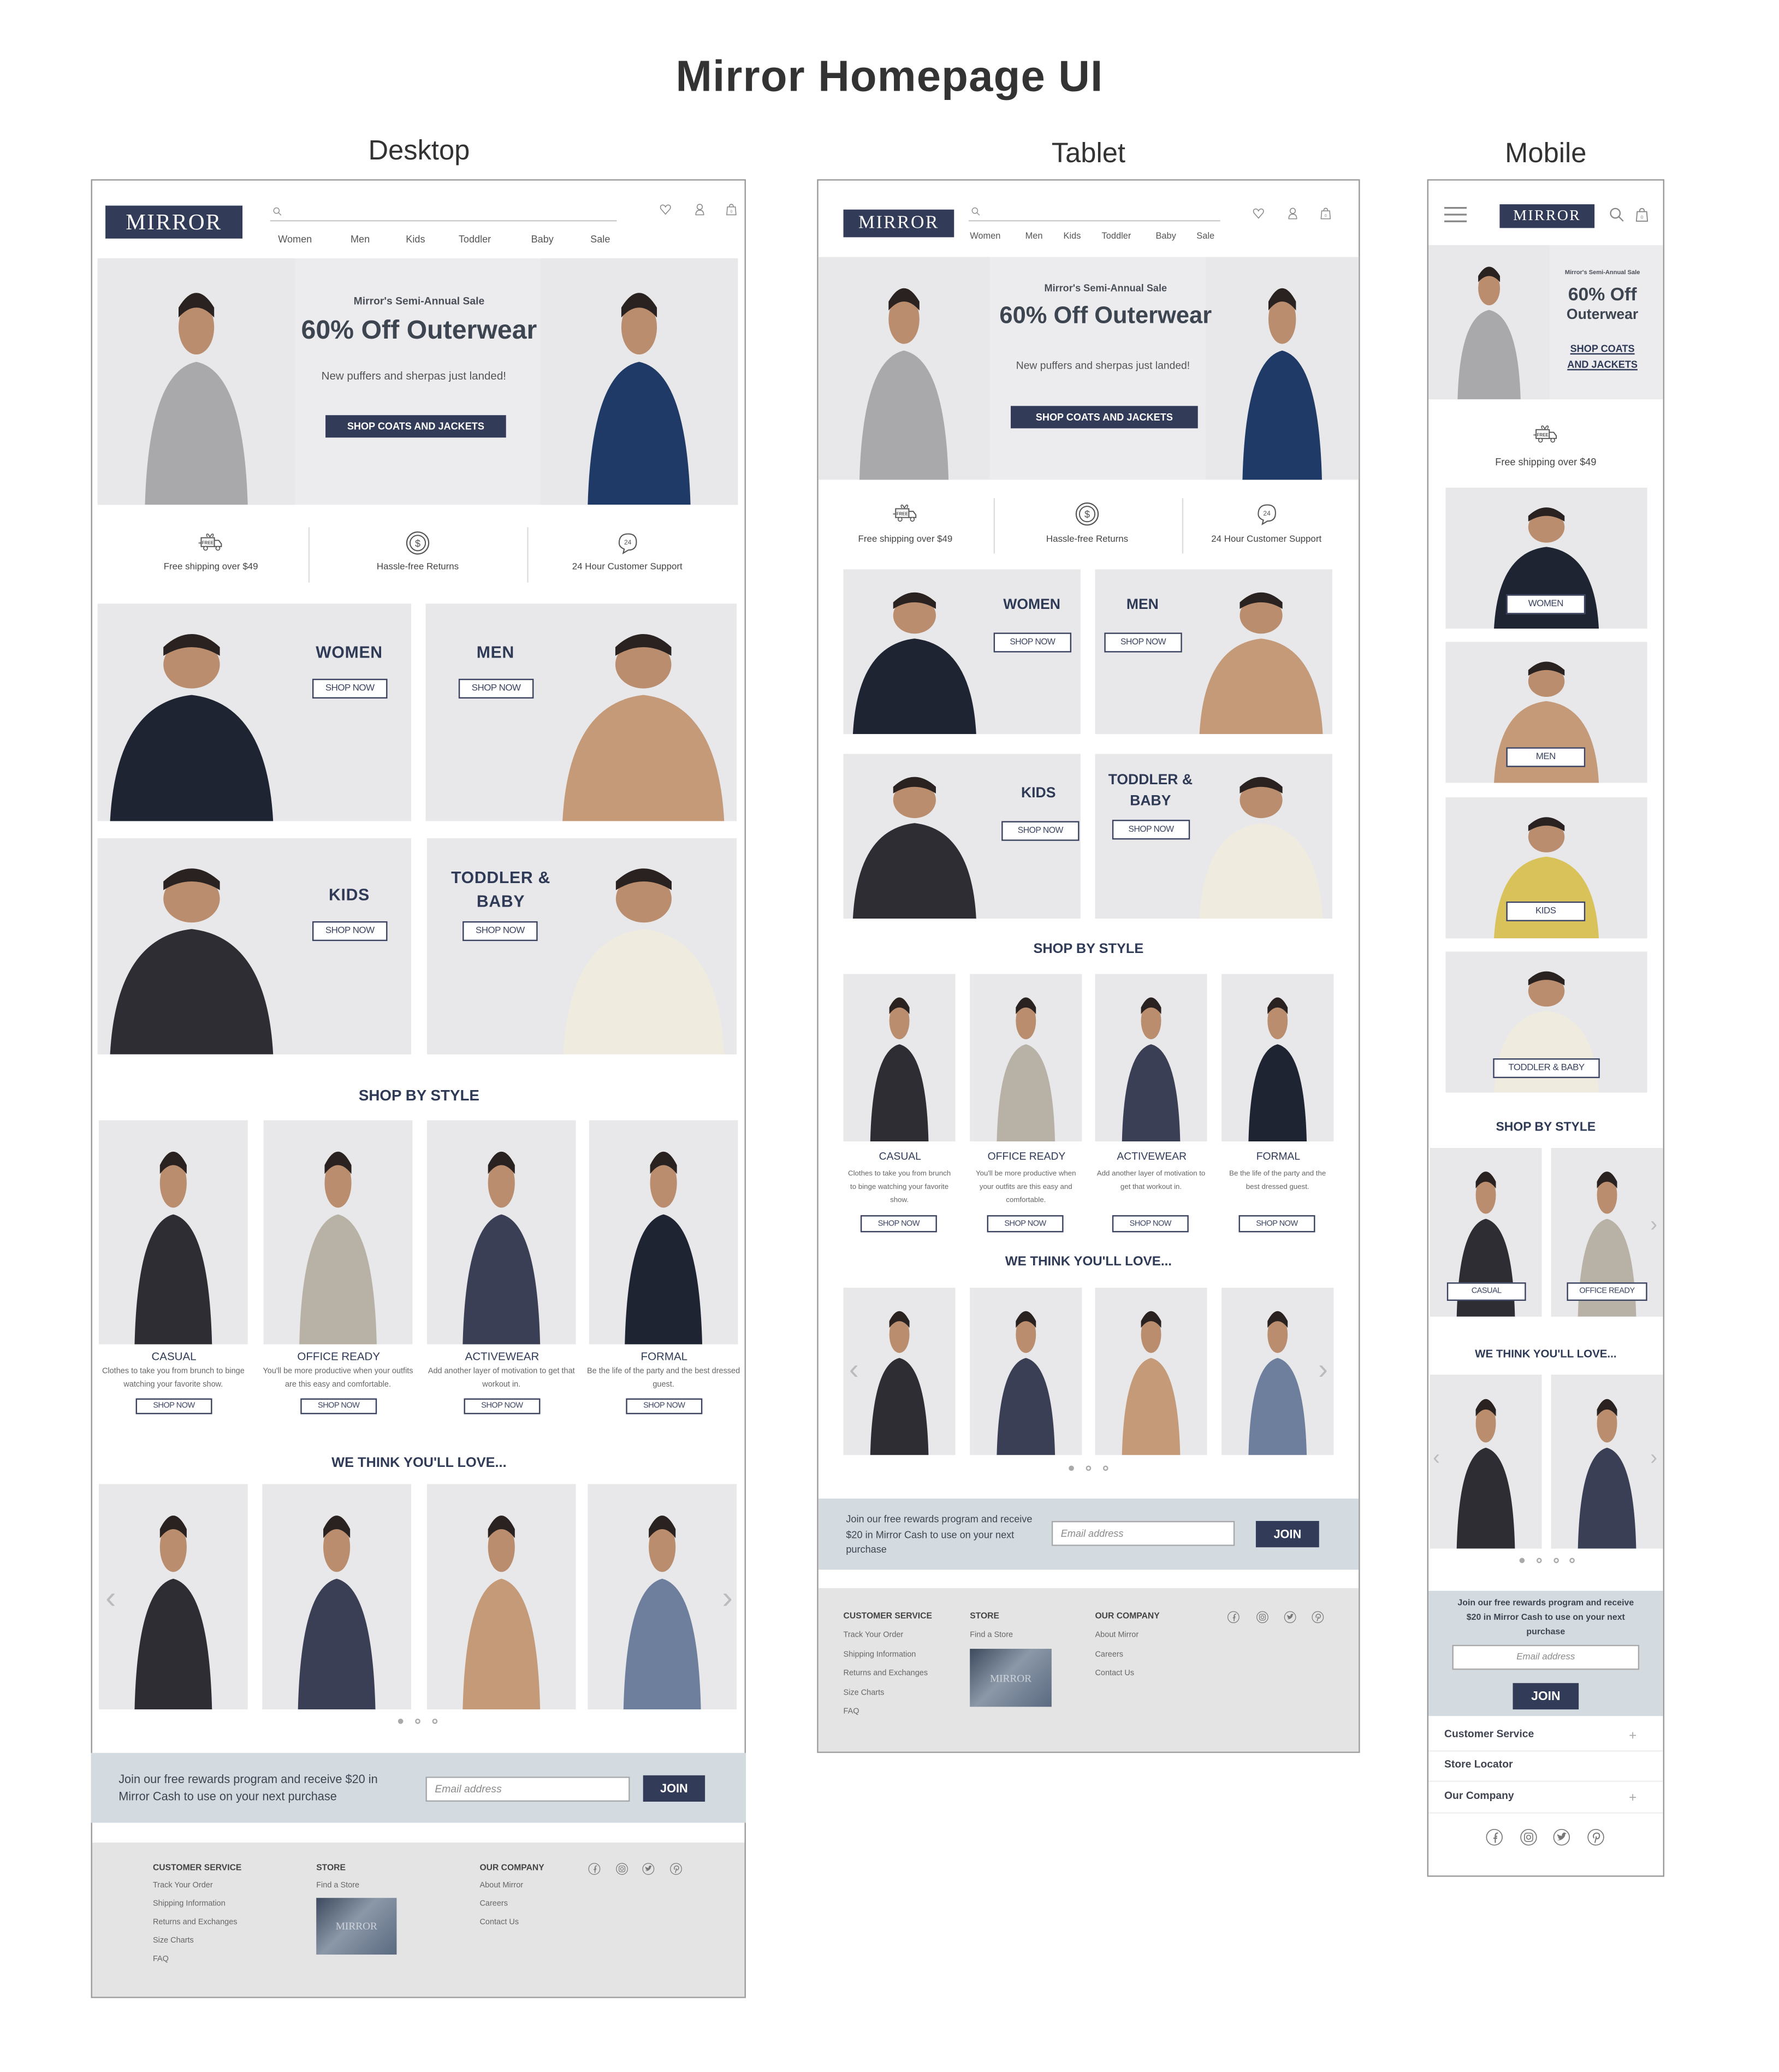  What do you see at coordinates (1165, 238) in the screenshot?
I see `nav-item-baby: Baby` at bounding box center [1165, 238].